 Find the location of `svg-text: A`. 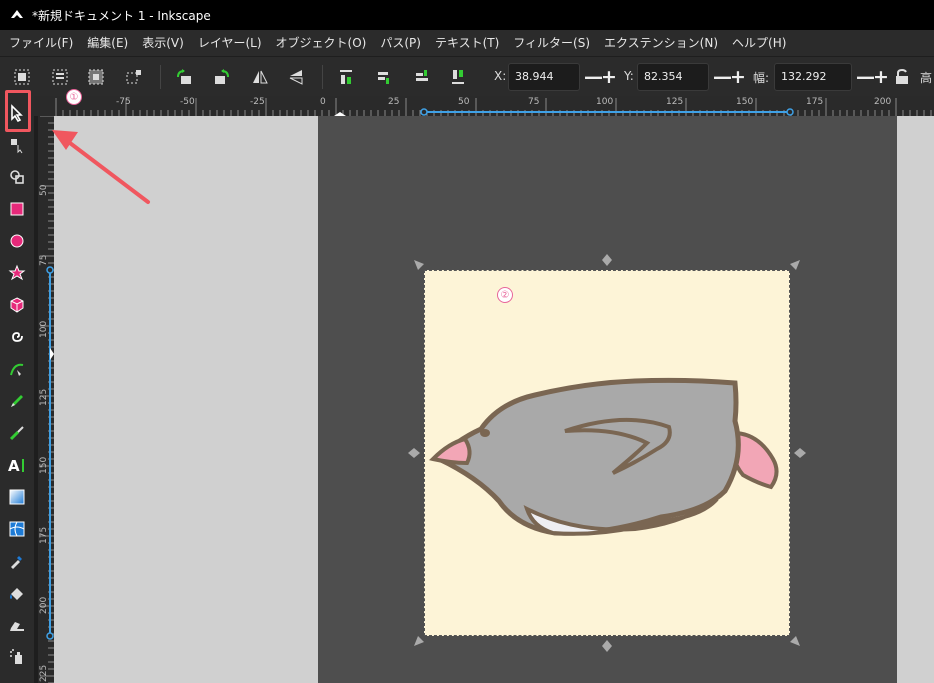

svg-text: A is located at coordinates (14, 465).